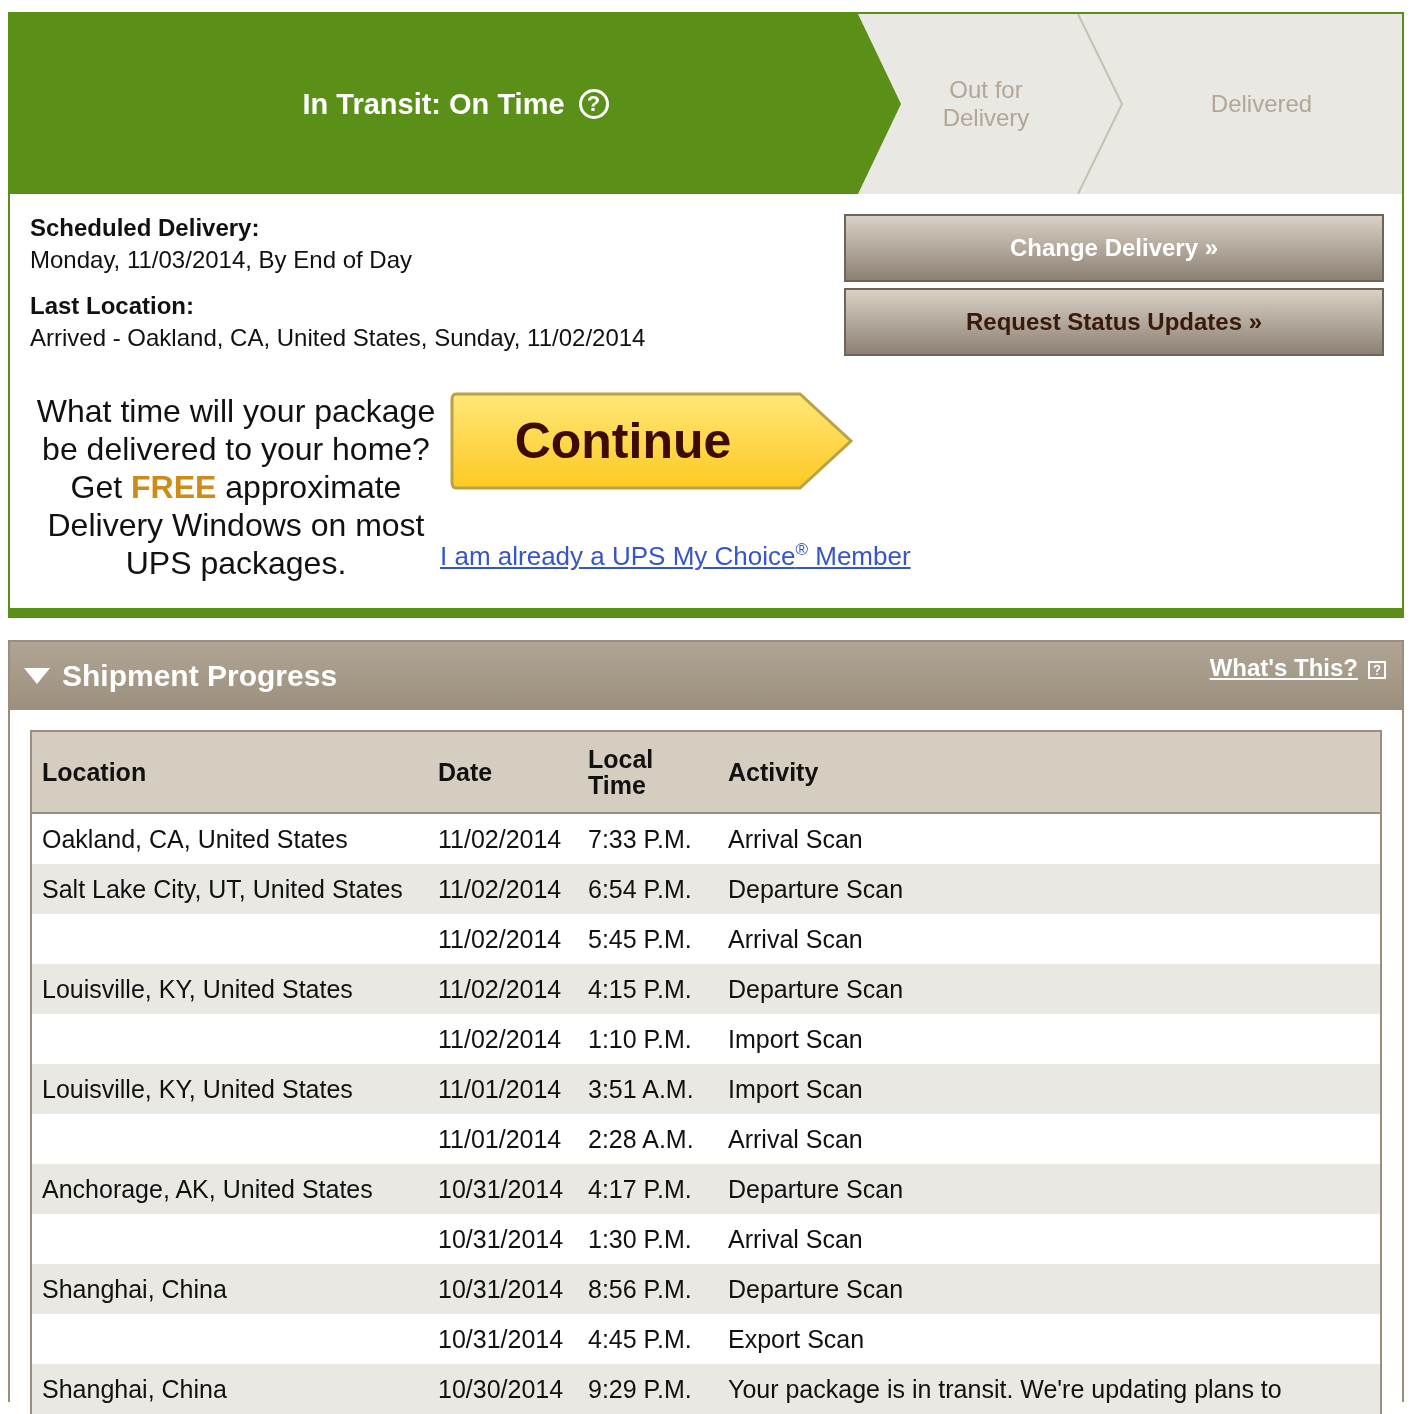 The height and width of the screenshot is (1414, 1416). Describe the element at coordinates (652, 441) in the screenshot. I see `continue-button: Continue` at that location.